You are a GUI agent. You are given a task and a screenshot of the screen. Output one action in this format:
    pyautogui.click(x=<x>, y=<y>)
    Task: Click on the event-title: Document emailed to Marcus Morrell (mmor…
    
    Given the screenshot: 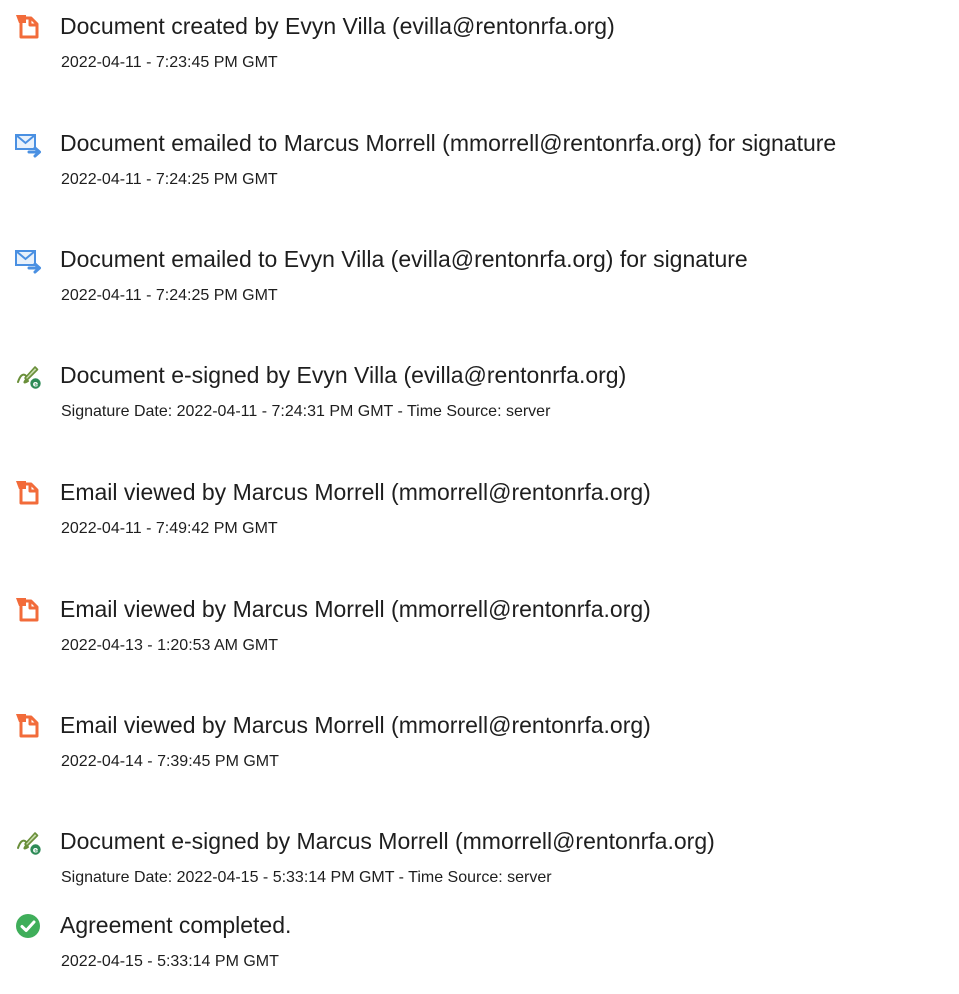 What is the action you would take?
    pyautogui.click(x=448, y=143)
    